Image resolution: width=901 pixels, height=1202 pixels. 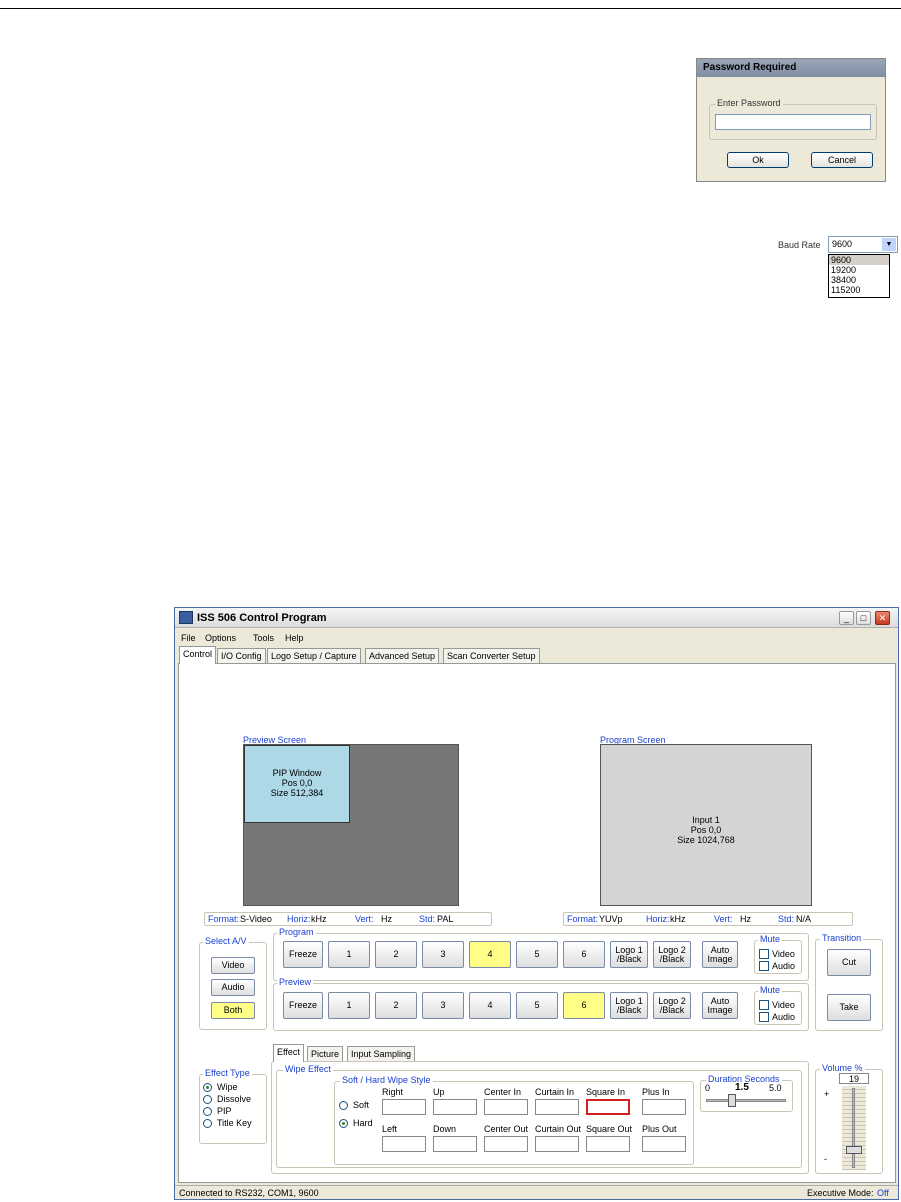 What do you see at coordinates (664, 1144) in the screenshot?
I see `wipe-plus-out-icon` at bounding box center [664, 1144].